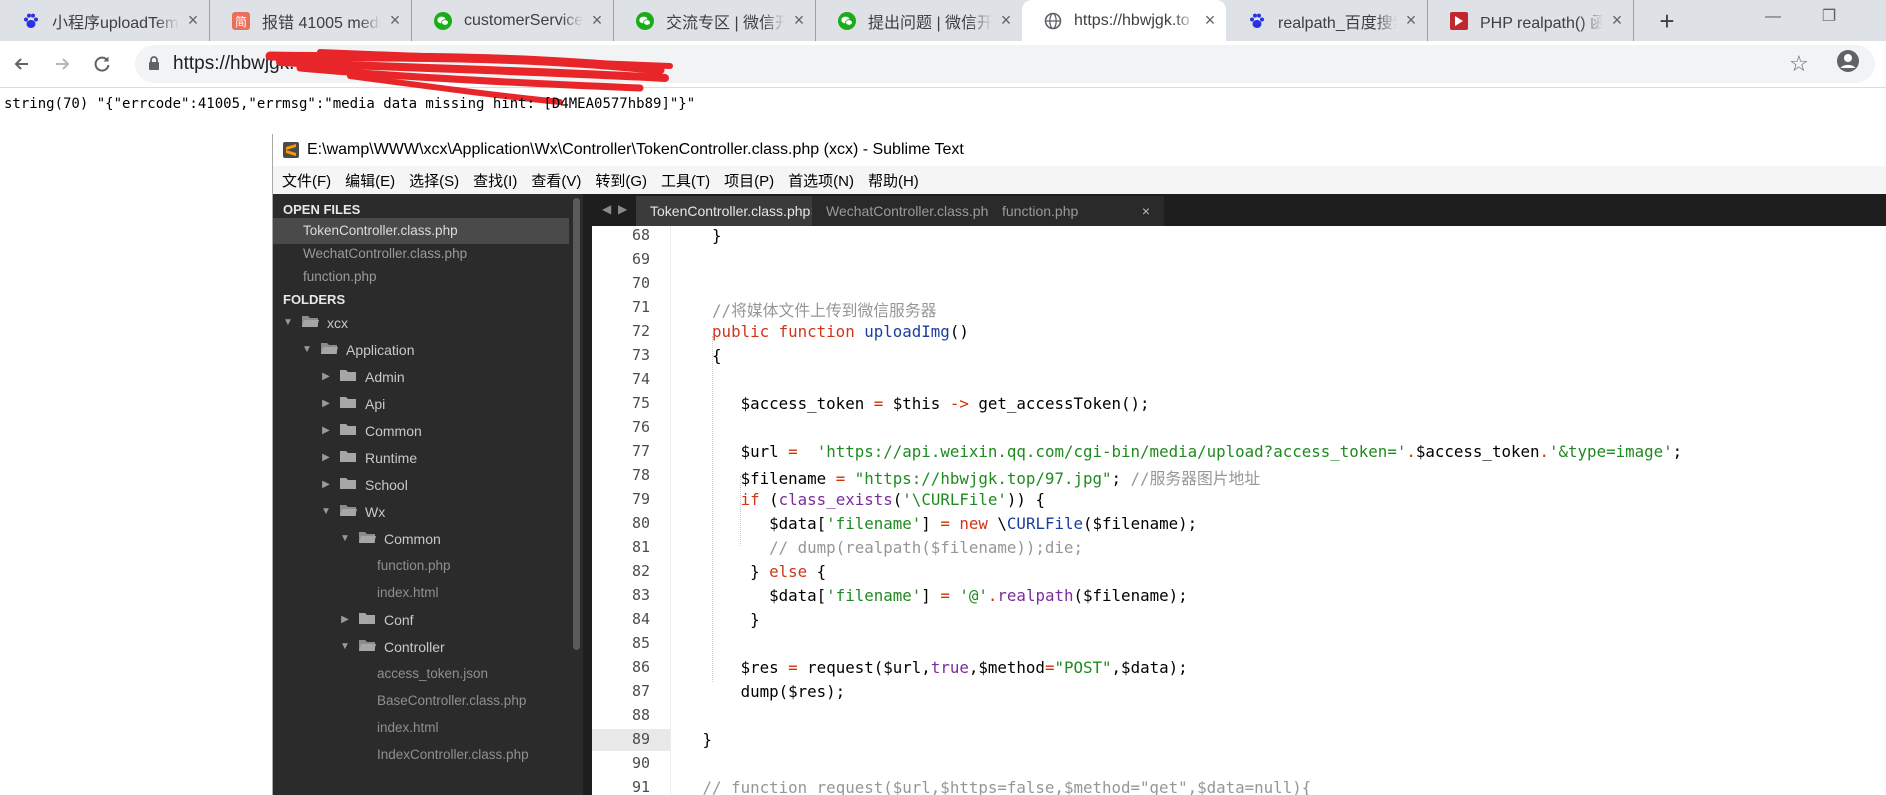  Describe the element at coordinates (314, 322) in the screenshot. I see `tree-folder-item: ▼ xcx` at that location.